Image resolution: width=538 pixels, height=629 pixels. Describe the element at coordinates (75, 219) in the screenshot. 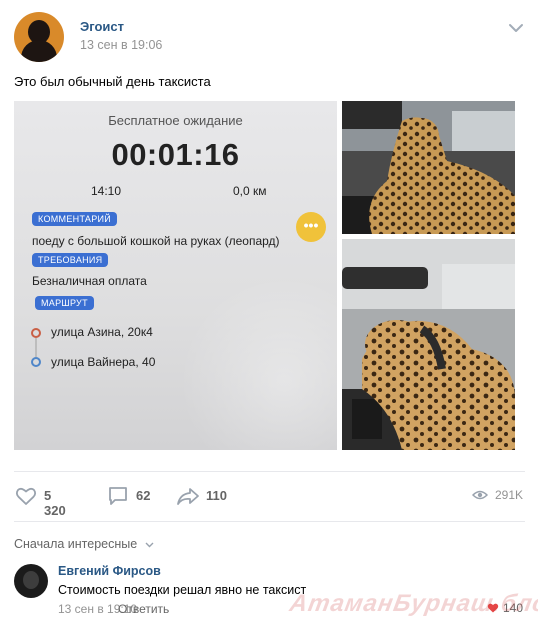

I see `tag-comment: КОММЕНТАРИЙ` at that location.